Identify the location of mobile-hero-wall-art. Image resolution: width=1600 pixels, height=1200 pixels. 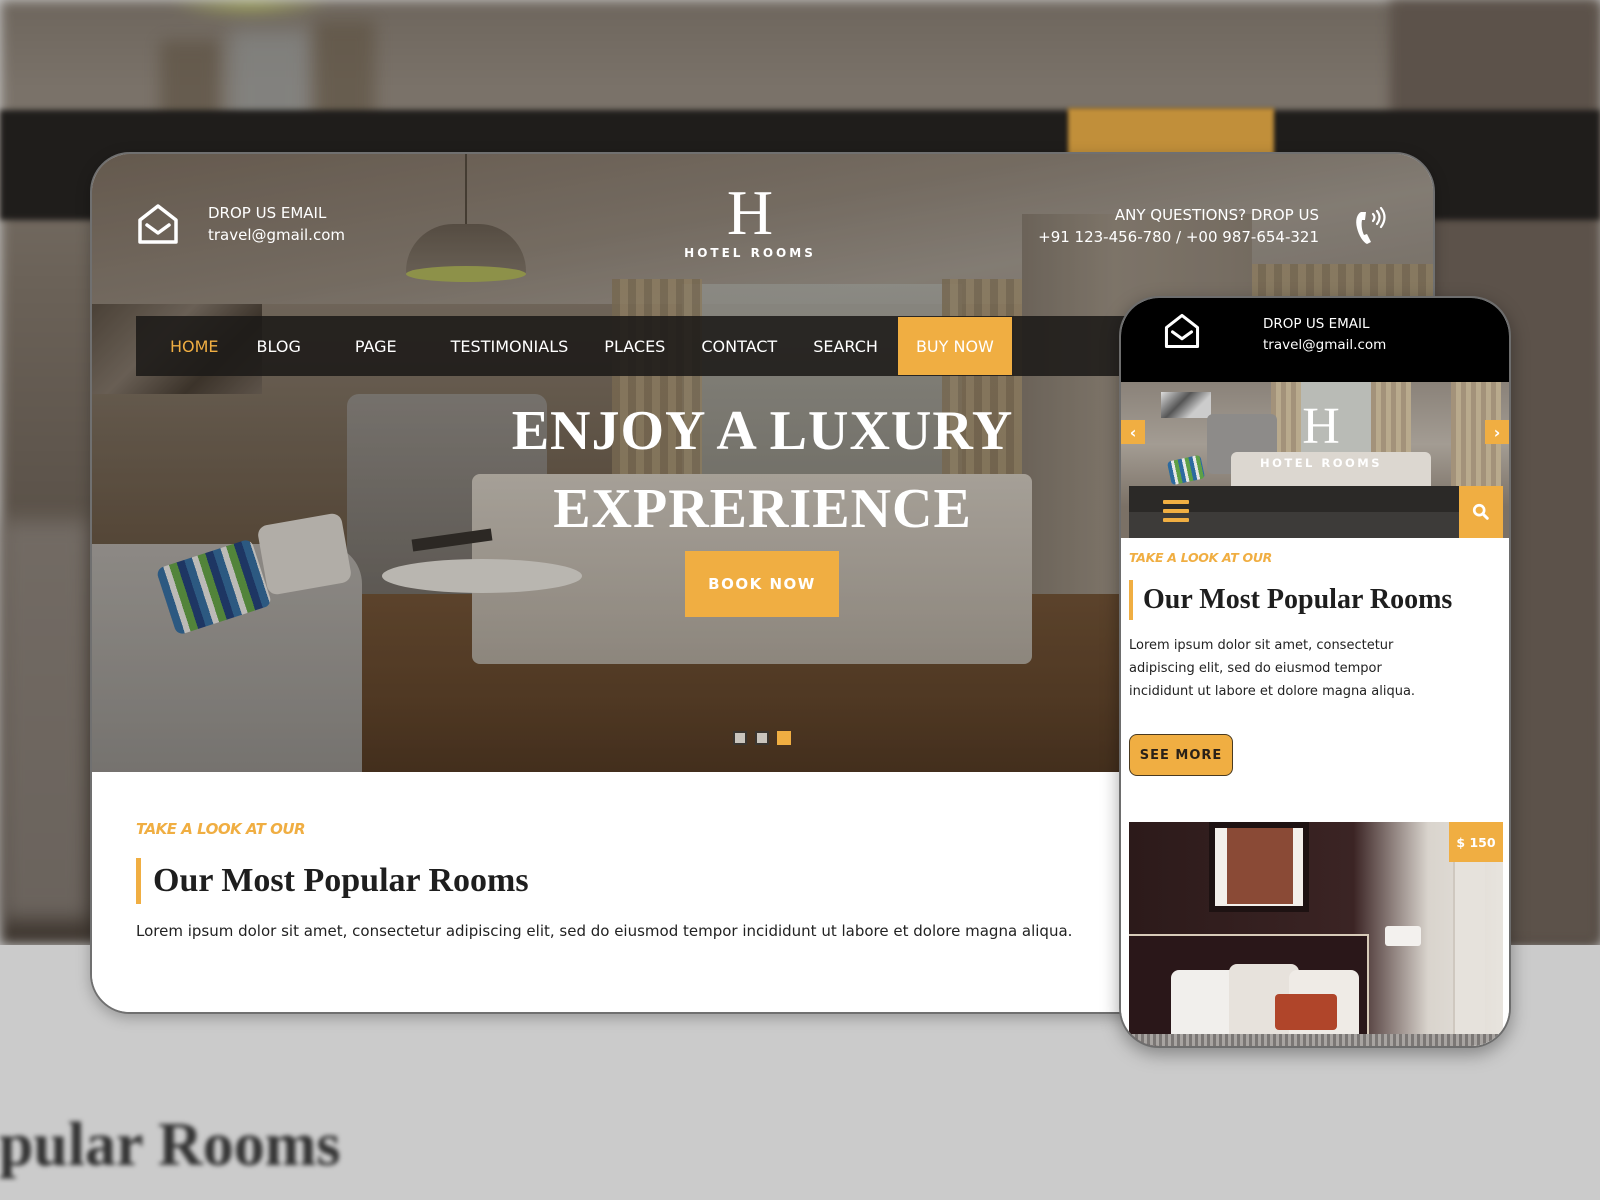
(1186, 405).